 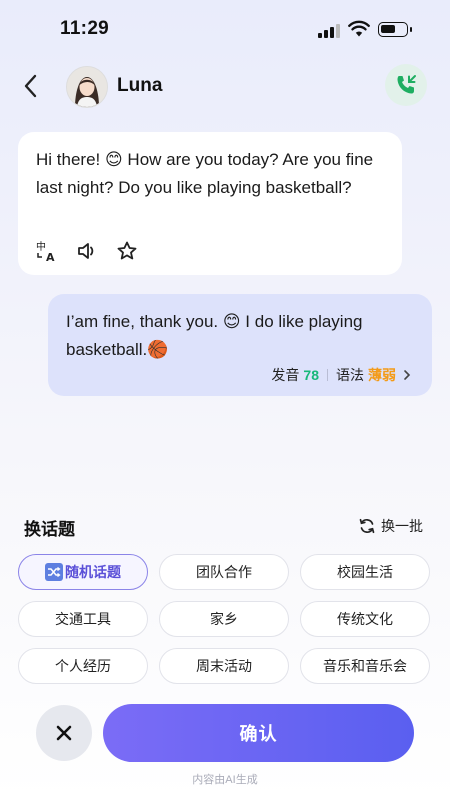 I want to click on topic-label: 音乐和音乐会, so click(x=365, y=666).